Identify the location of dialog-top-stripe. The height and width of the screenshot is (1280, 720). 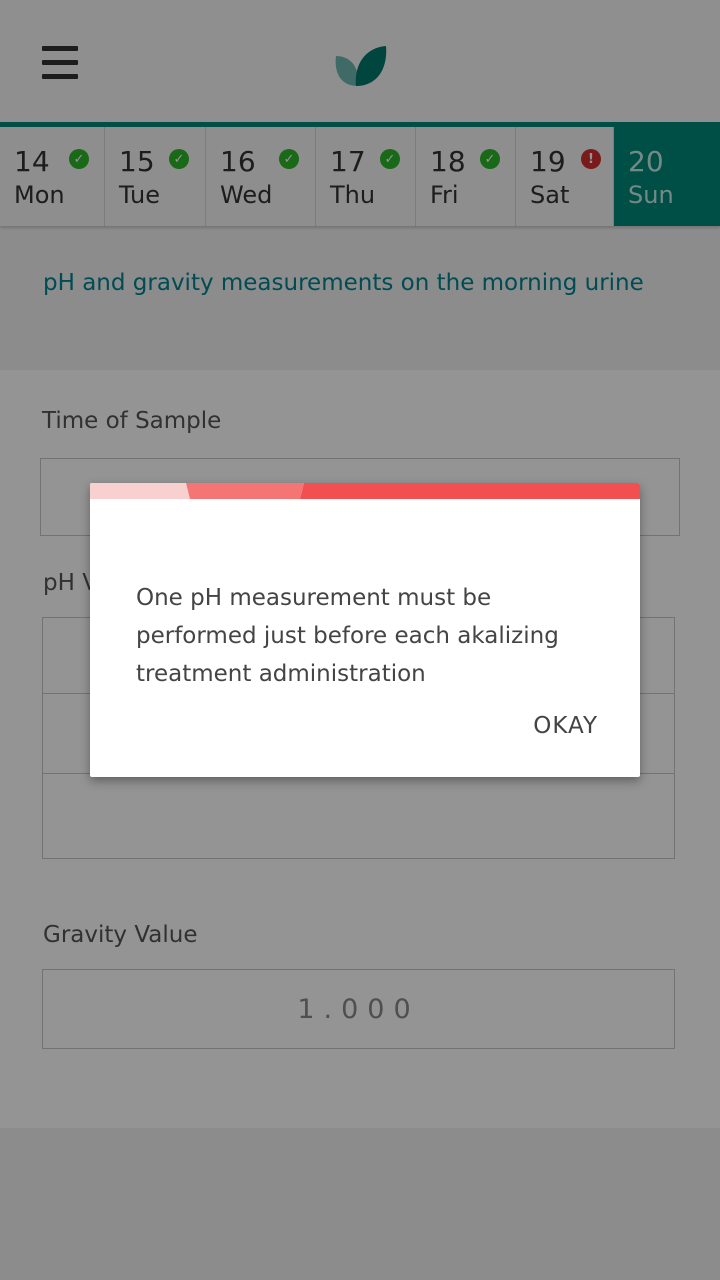
(365, 491).